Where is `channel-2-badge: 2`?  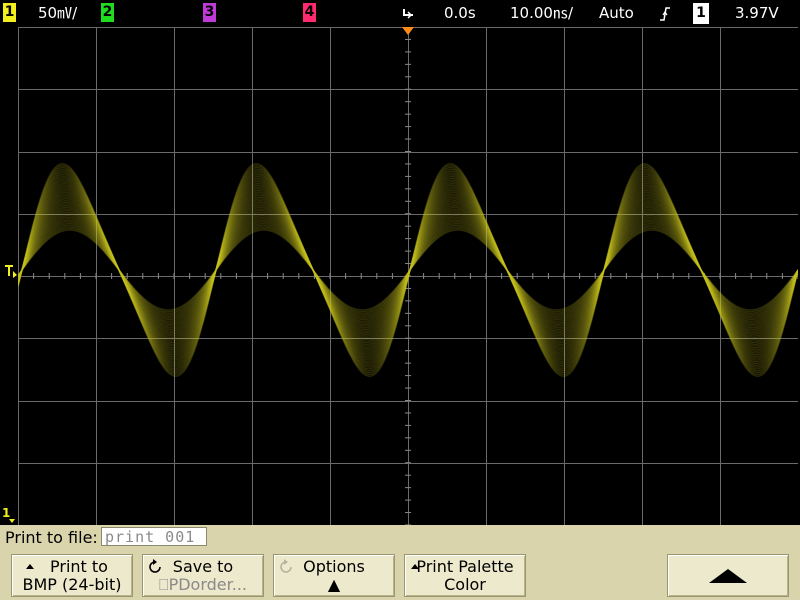 channel-2-badge: 2 is located at coordinates (107, 12).